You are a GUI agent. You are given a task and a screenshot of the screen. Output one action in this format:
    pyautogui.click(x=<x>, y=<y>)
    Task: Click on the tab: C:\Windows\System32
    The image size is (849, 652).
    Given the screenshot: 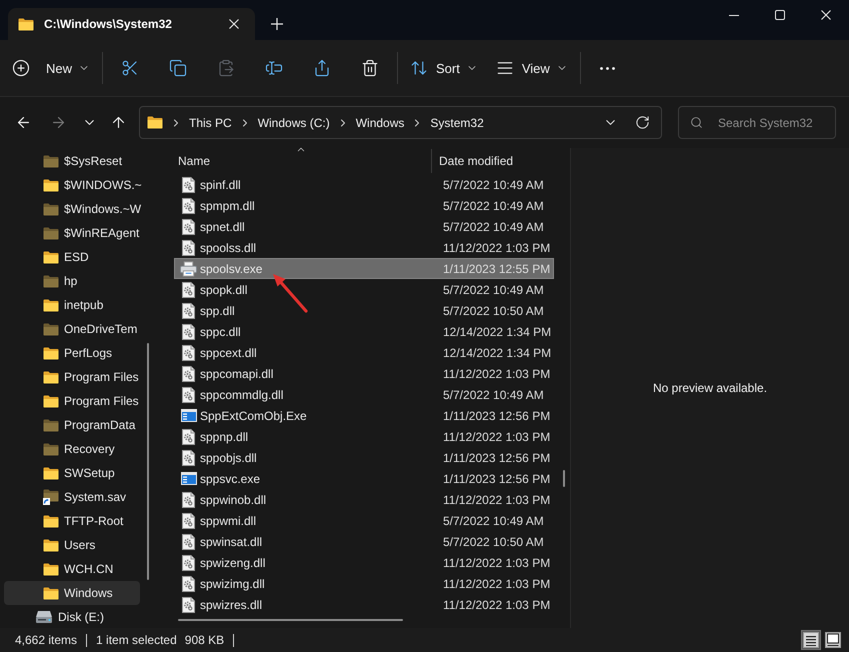 What is the action you would take?
    pyautogui.click(x=131, y=24)
    